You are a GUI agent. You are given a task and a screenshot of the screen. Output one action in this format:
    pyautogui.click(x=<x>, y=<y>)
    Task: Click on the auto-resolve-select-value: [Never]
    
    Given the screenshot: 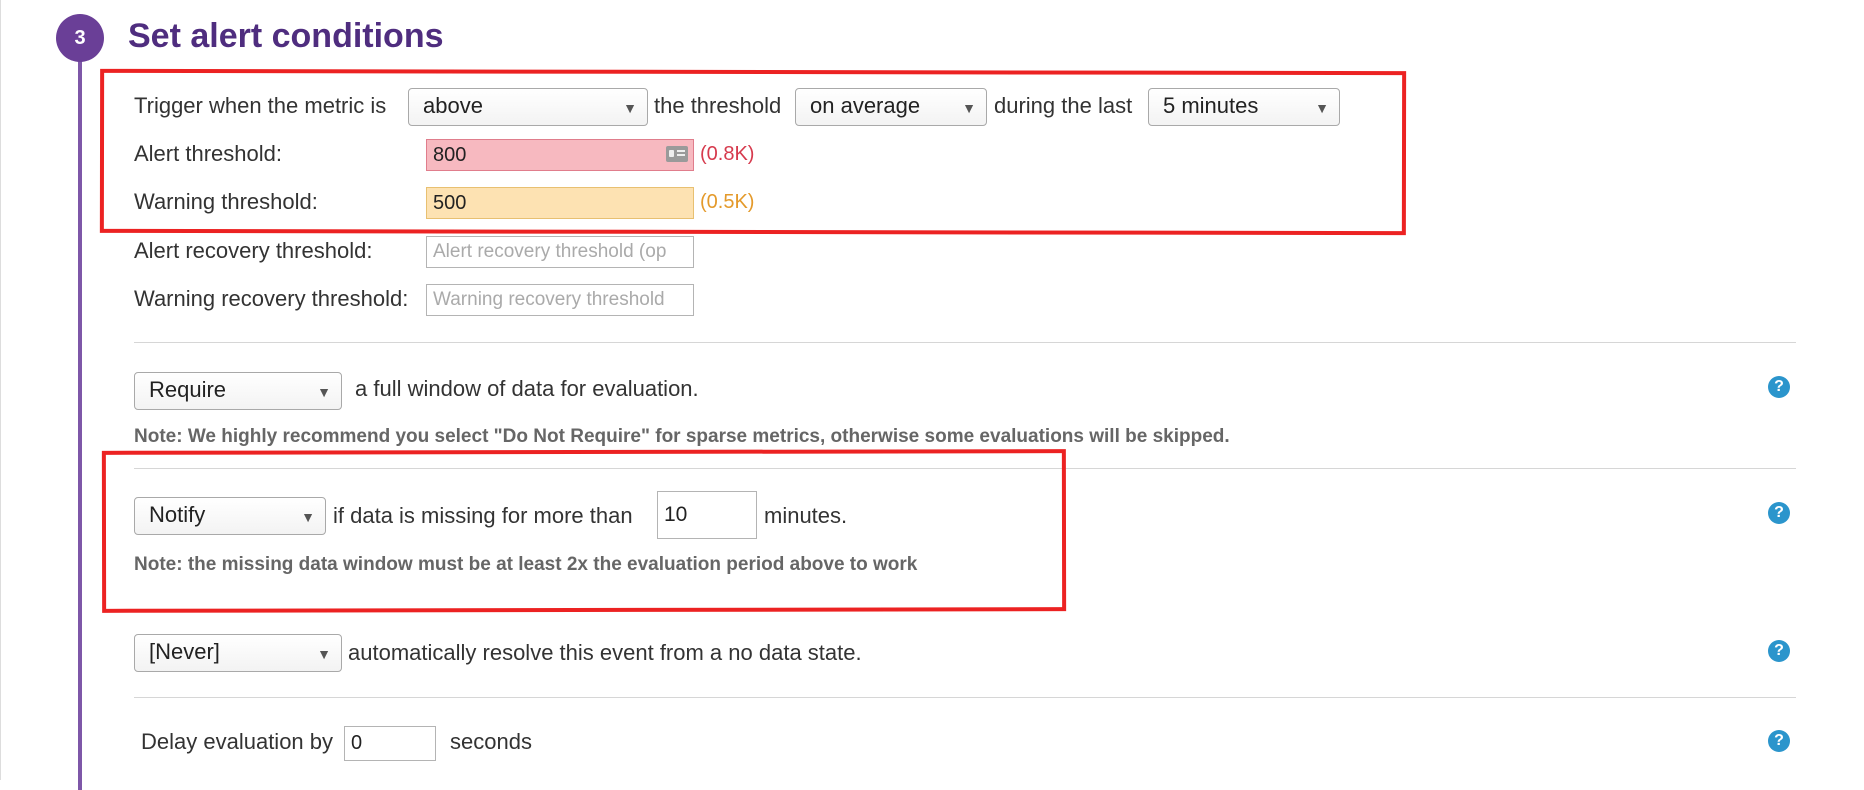 What is the action you would take?
    pyautogui.click(x=184, y=651)
    